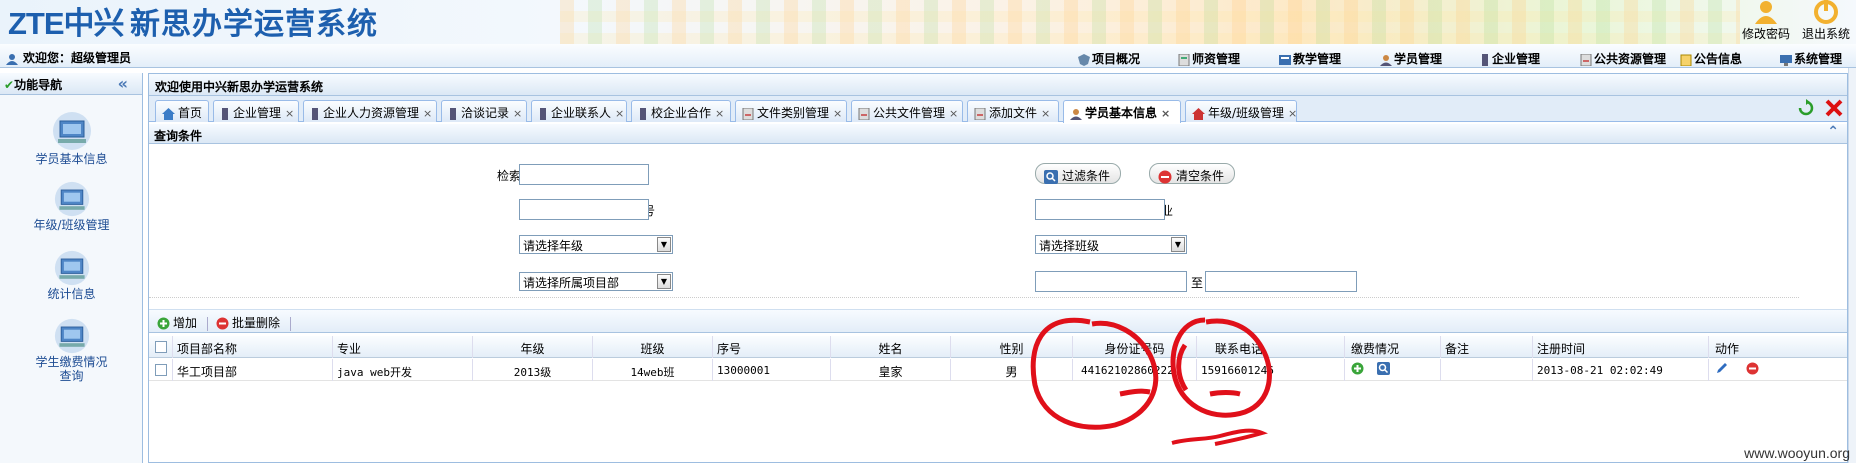 Image resolution: width=1856 pixels, height=463 pixels. I want to click on add-button: 增加, so click(177, 322).